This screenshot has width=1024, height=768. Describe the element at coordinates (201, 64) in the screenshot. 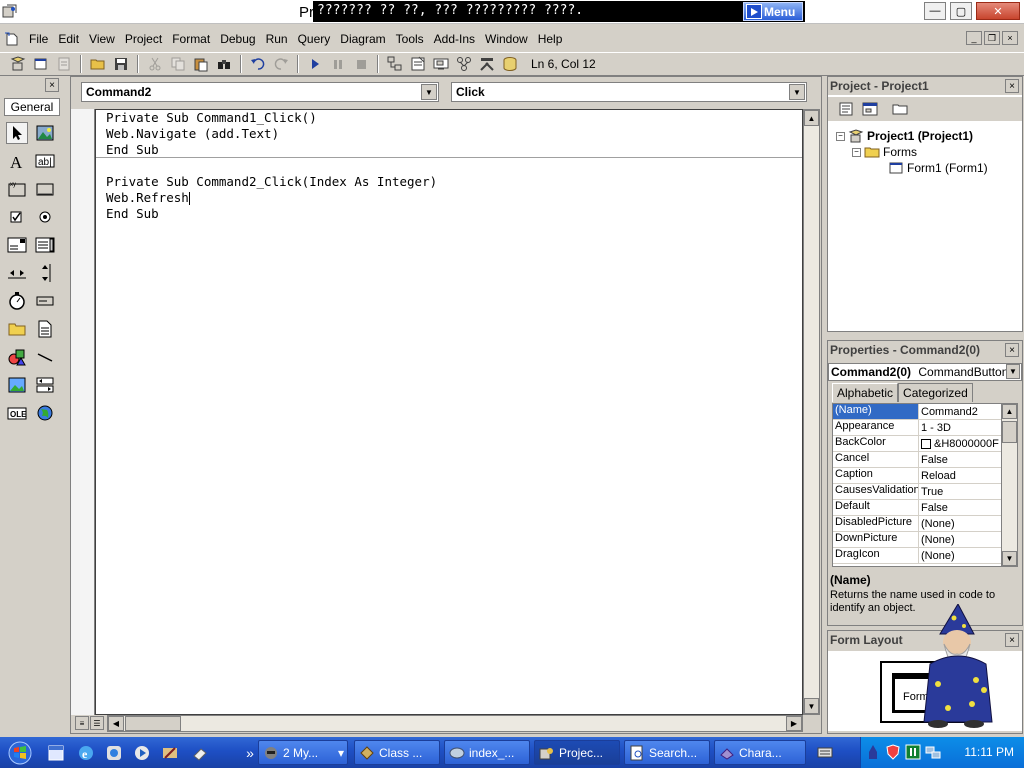

I see `paste-button` at that location.